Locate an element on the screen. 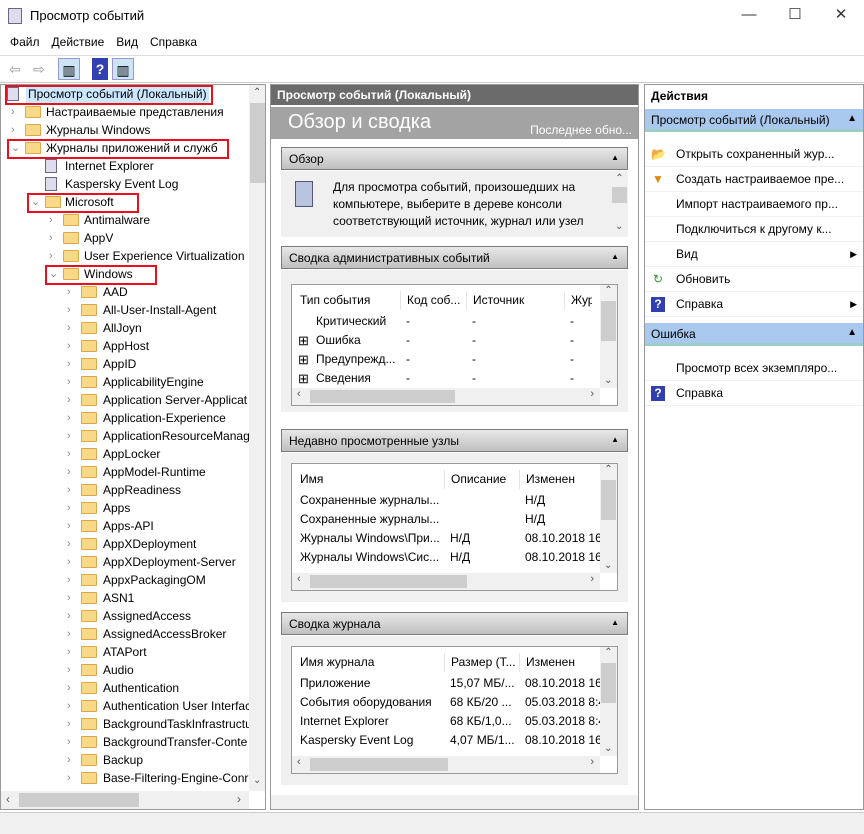  tree-item: › Apps is located at coordinates (125, 508).